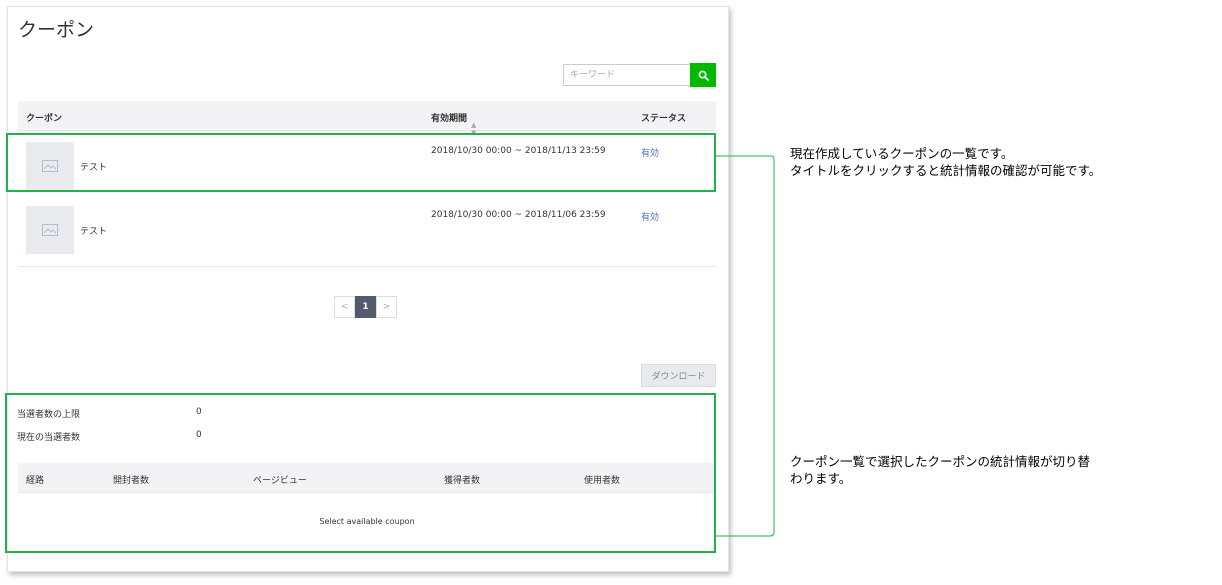 The width and height of the screenshot is (1222, 585). I want to click on download-button: ダウンロード, so click(678, 375).